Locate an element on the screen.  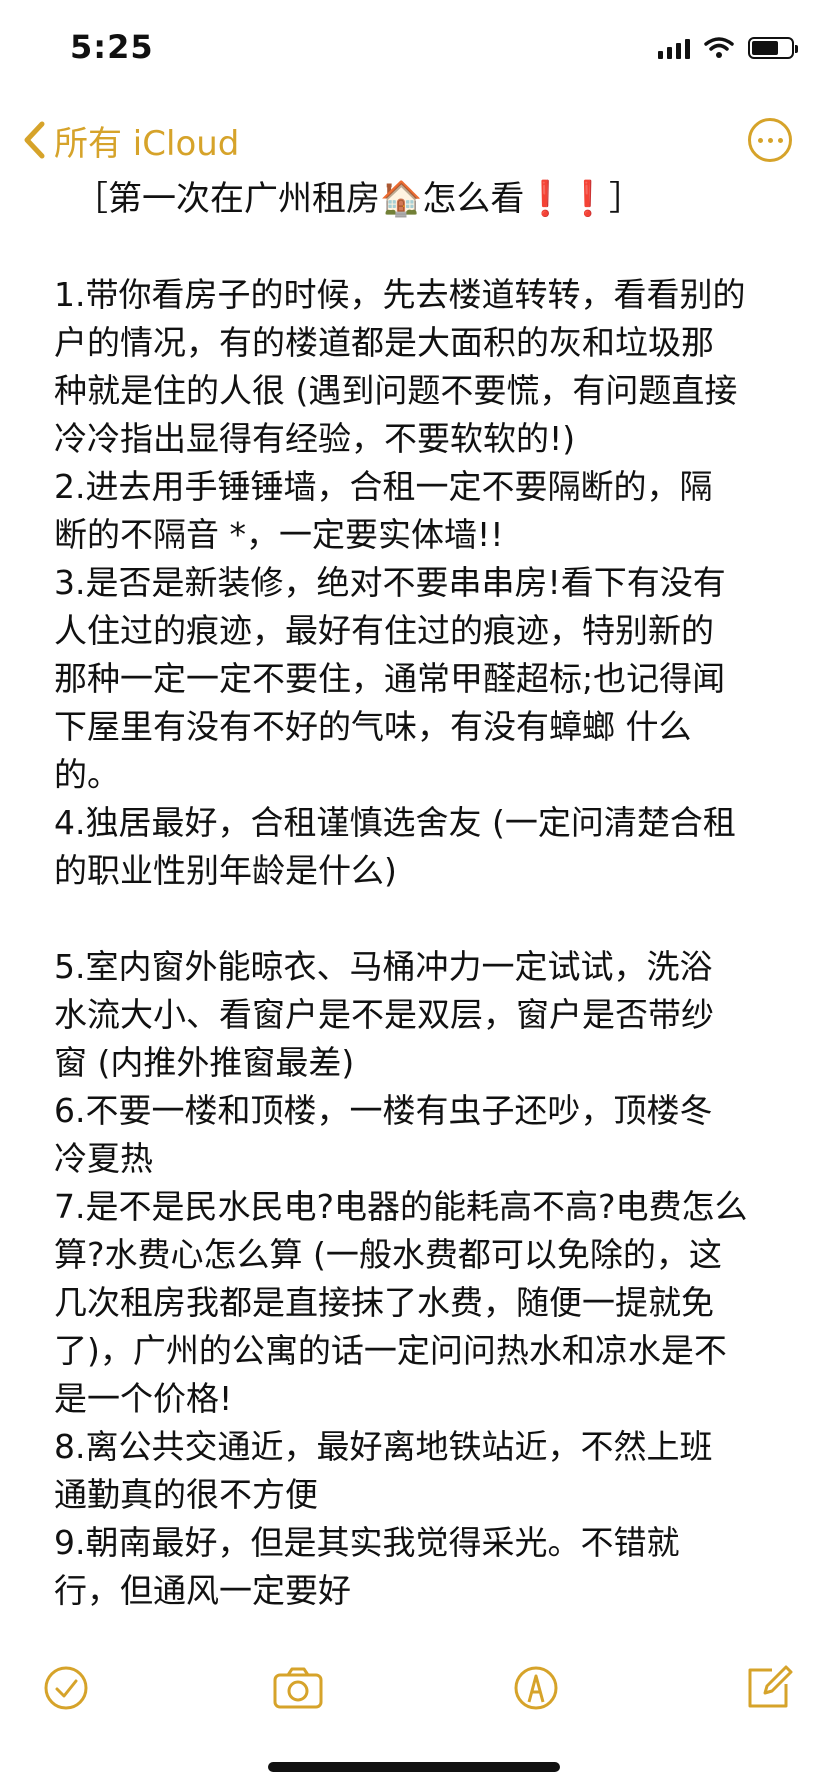
status-icons is located at coordinates (728, 48).